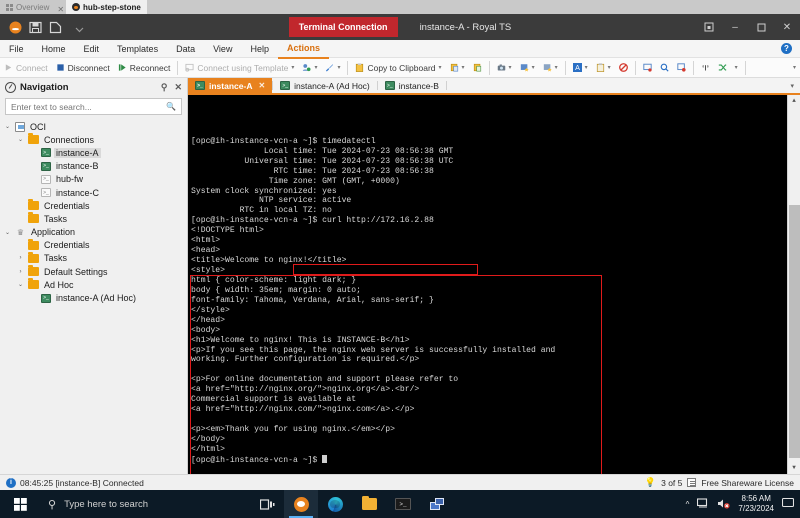 This screenshot has width=800, height=518. What do you see at coordinates (93, 192) in the screenshot?
I see `tree-item-instance-c: >_ instance-C` at bounding box center [93, 192].